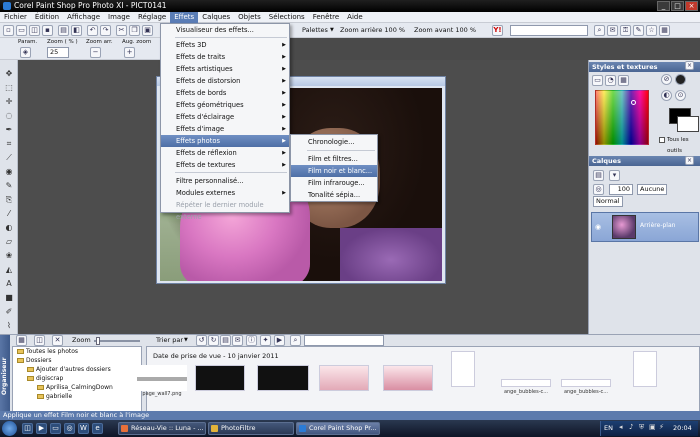  I want to click on sort-by-button: Trier par, so click(169, 340).